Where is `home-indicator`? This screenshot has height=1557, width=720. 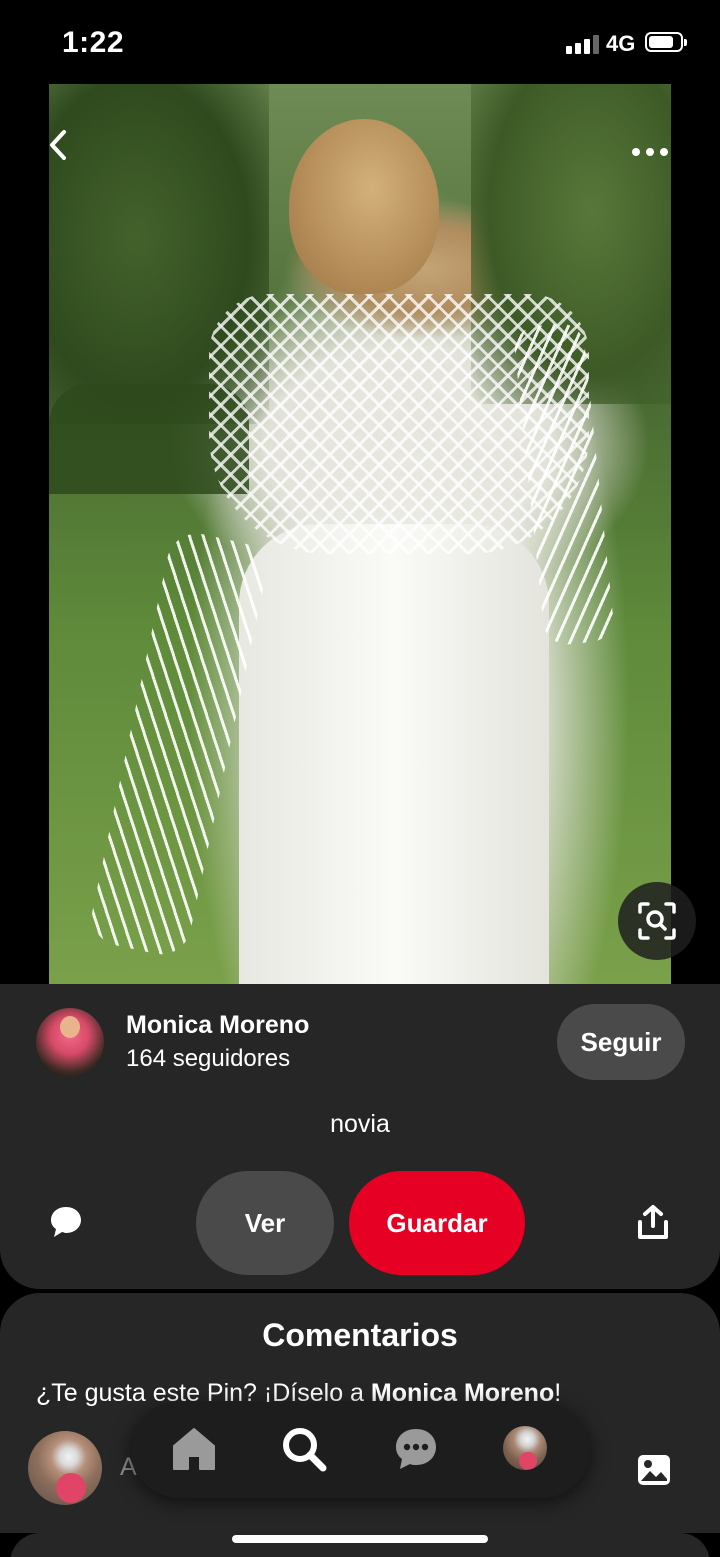 home-indicator is located at coordinates (360, 1539).